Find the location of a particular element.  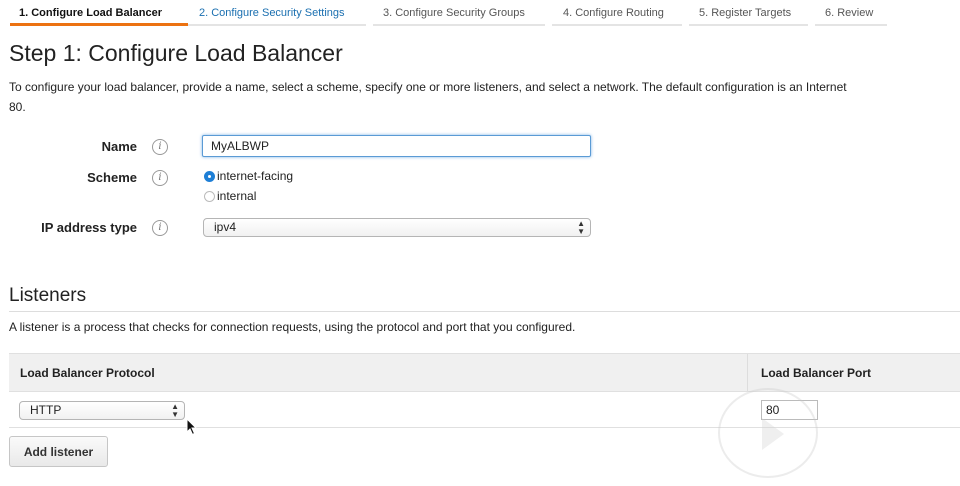

tab-configure-security-settings: 2. Configure Security Settings is located at coordinates (277, 13).